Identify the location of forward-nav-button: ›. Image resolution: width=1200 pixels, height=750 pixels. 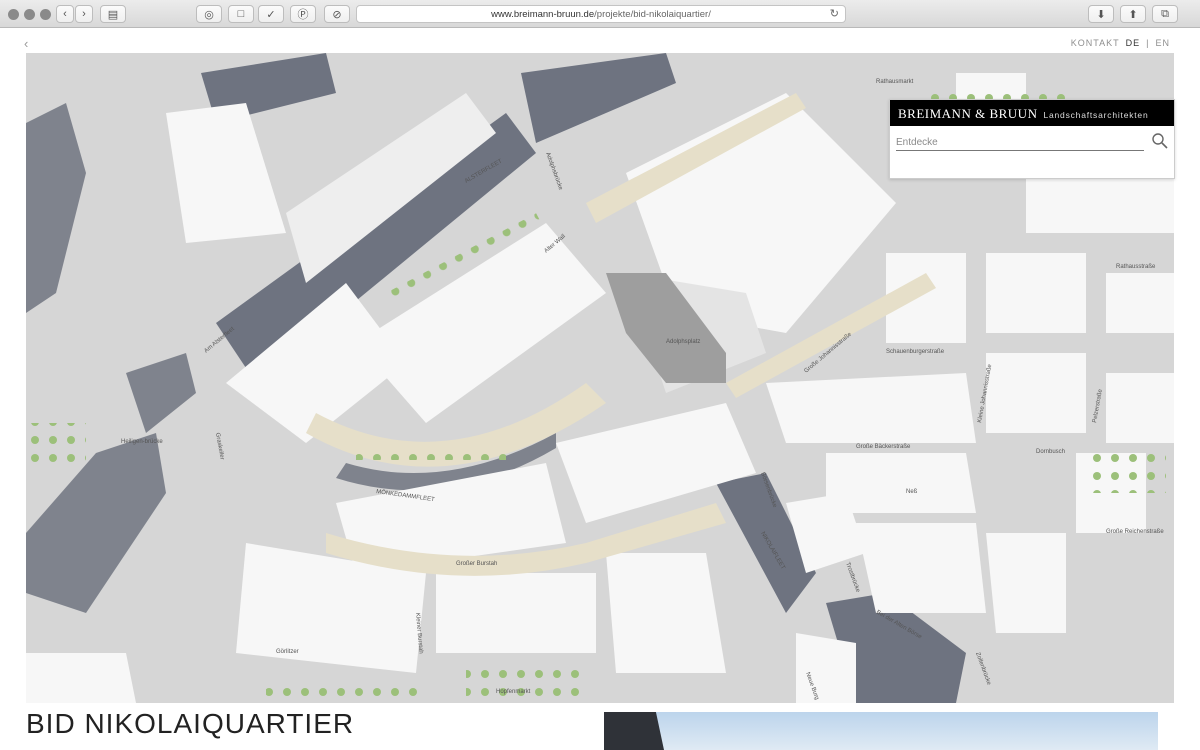
(84, 14).